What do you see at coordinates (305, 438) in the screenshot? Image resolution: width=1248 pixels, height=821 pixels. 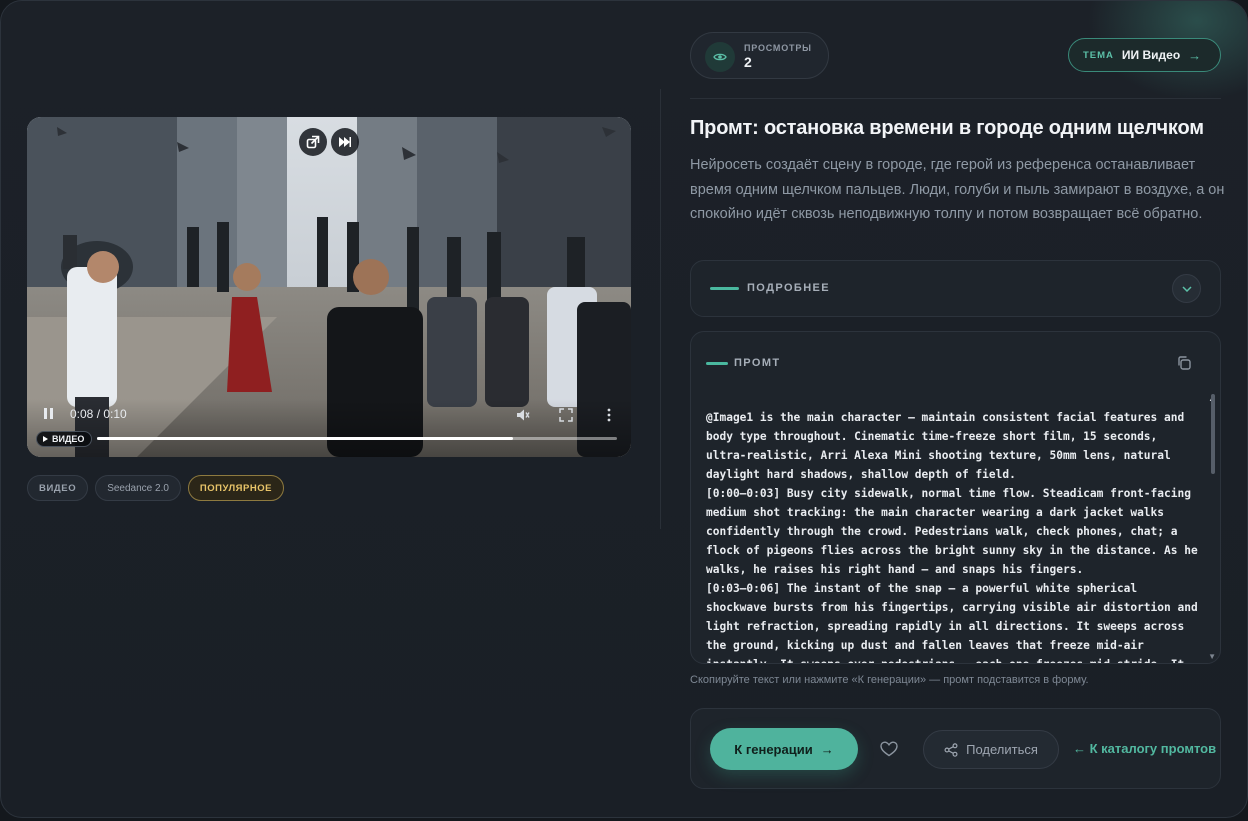 I see `video-progress-fill` at bounding box center [305, 438].